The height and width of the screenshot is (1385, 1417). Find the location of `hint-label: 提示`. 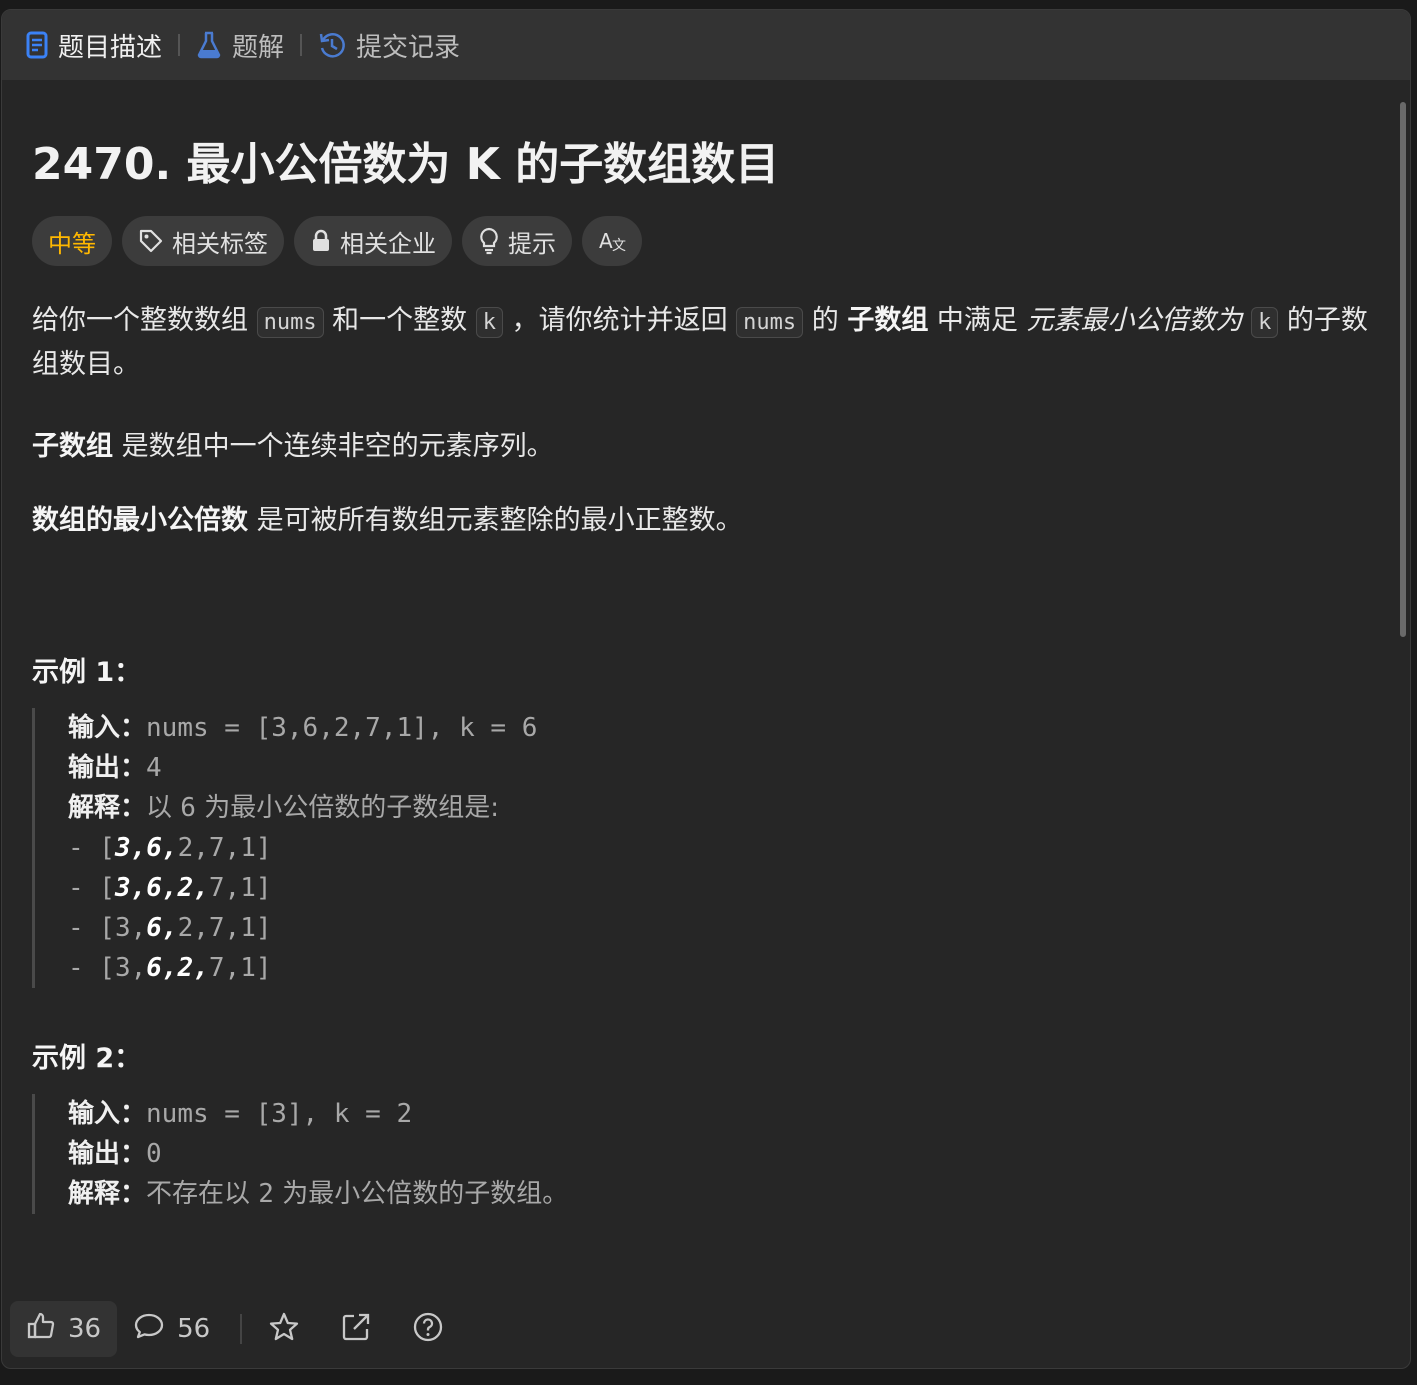

hint-label: 提示 is located at coordinates (532, 243).